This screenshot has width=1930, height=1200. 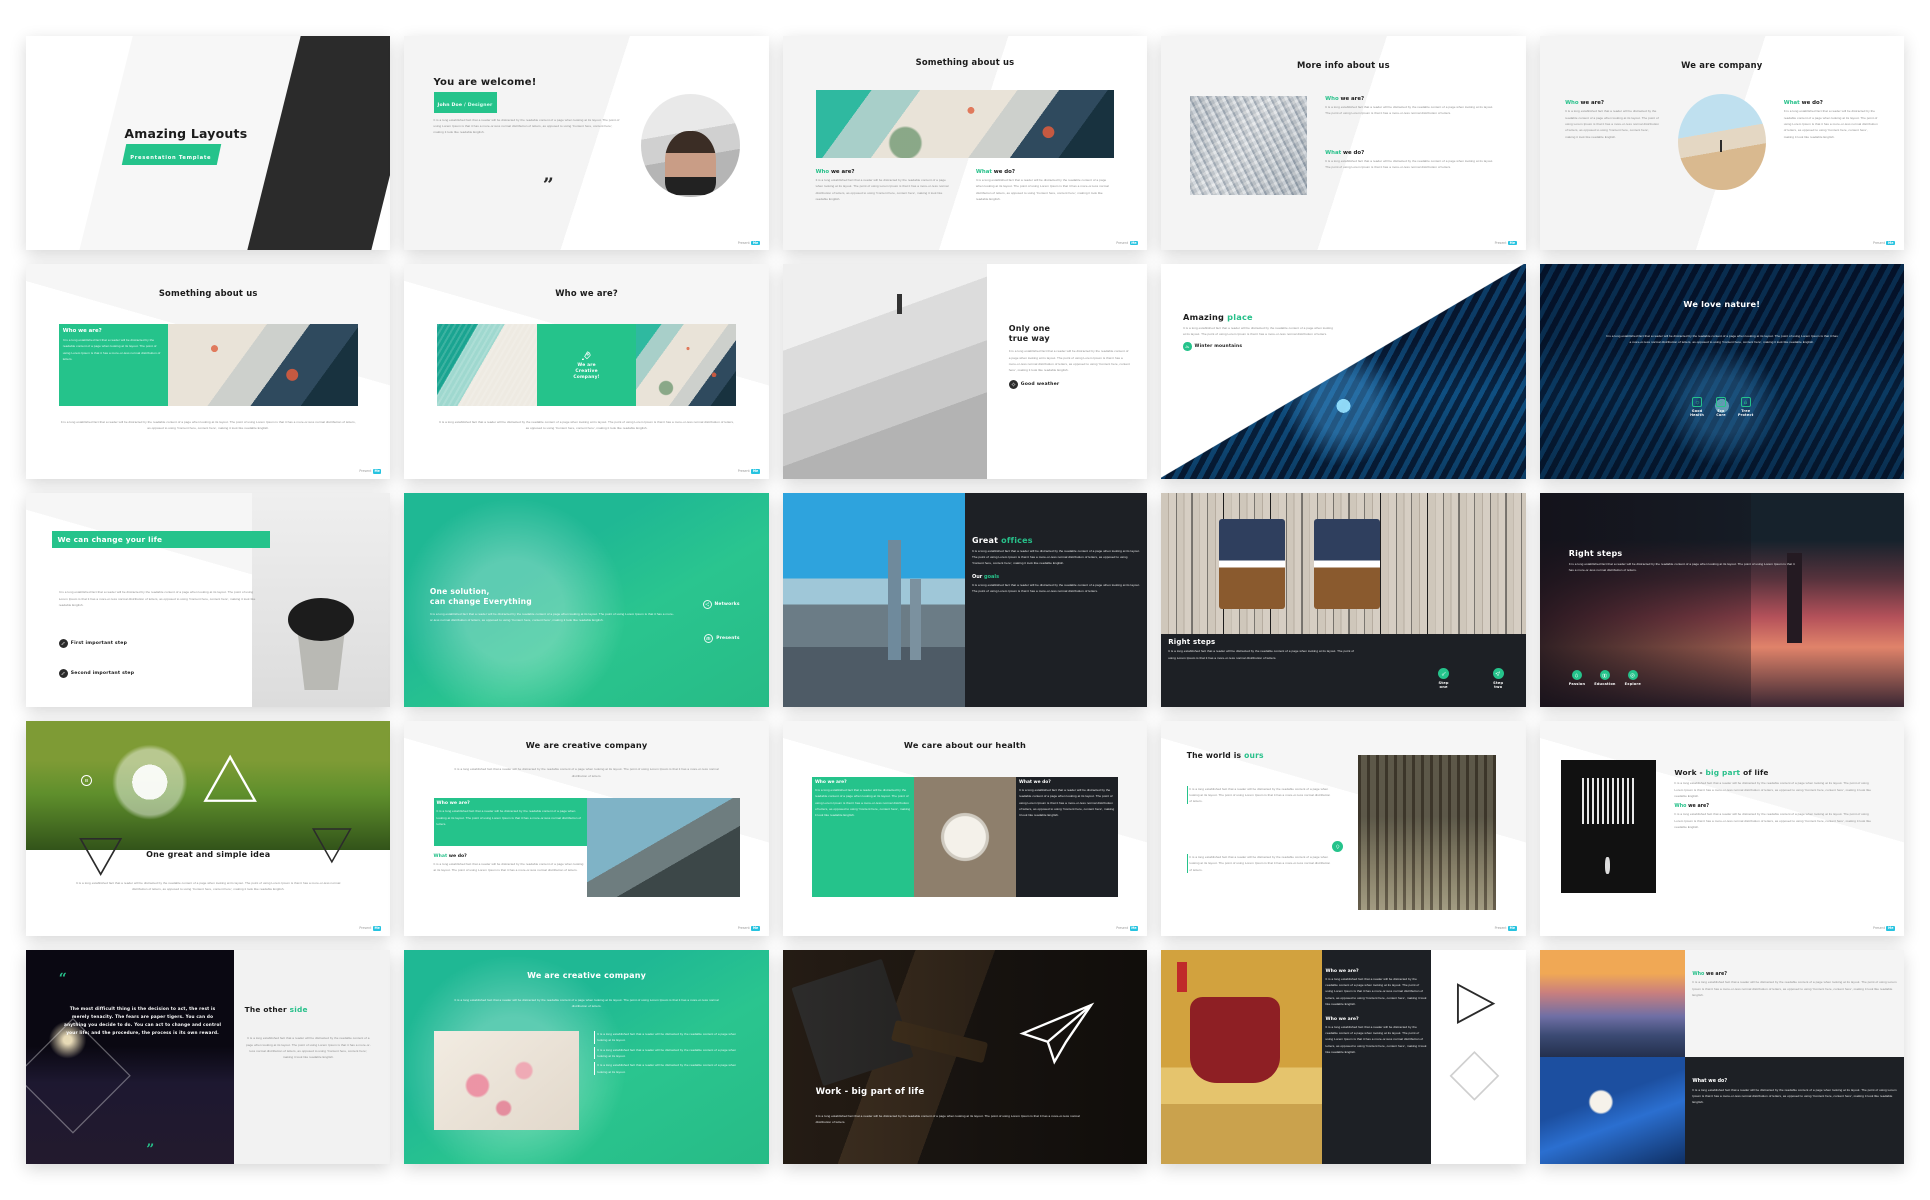 I want to click on slide22-title: We are creative company, so click(x=587, y=976).